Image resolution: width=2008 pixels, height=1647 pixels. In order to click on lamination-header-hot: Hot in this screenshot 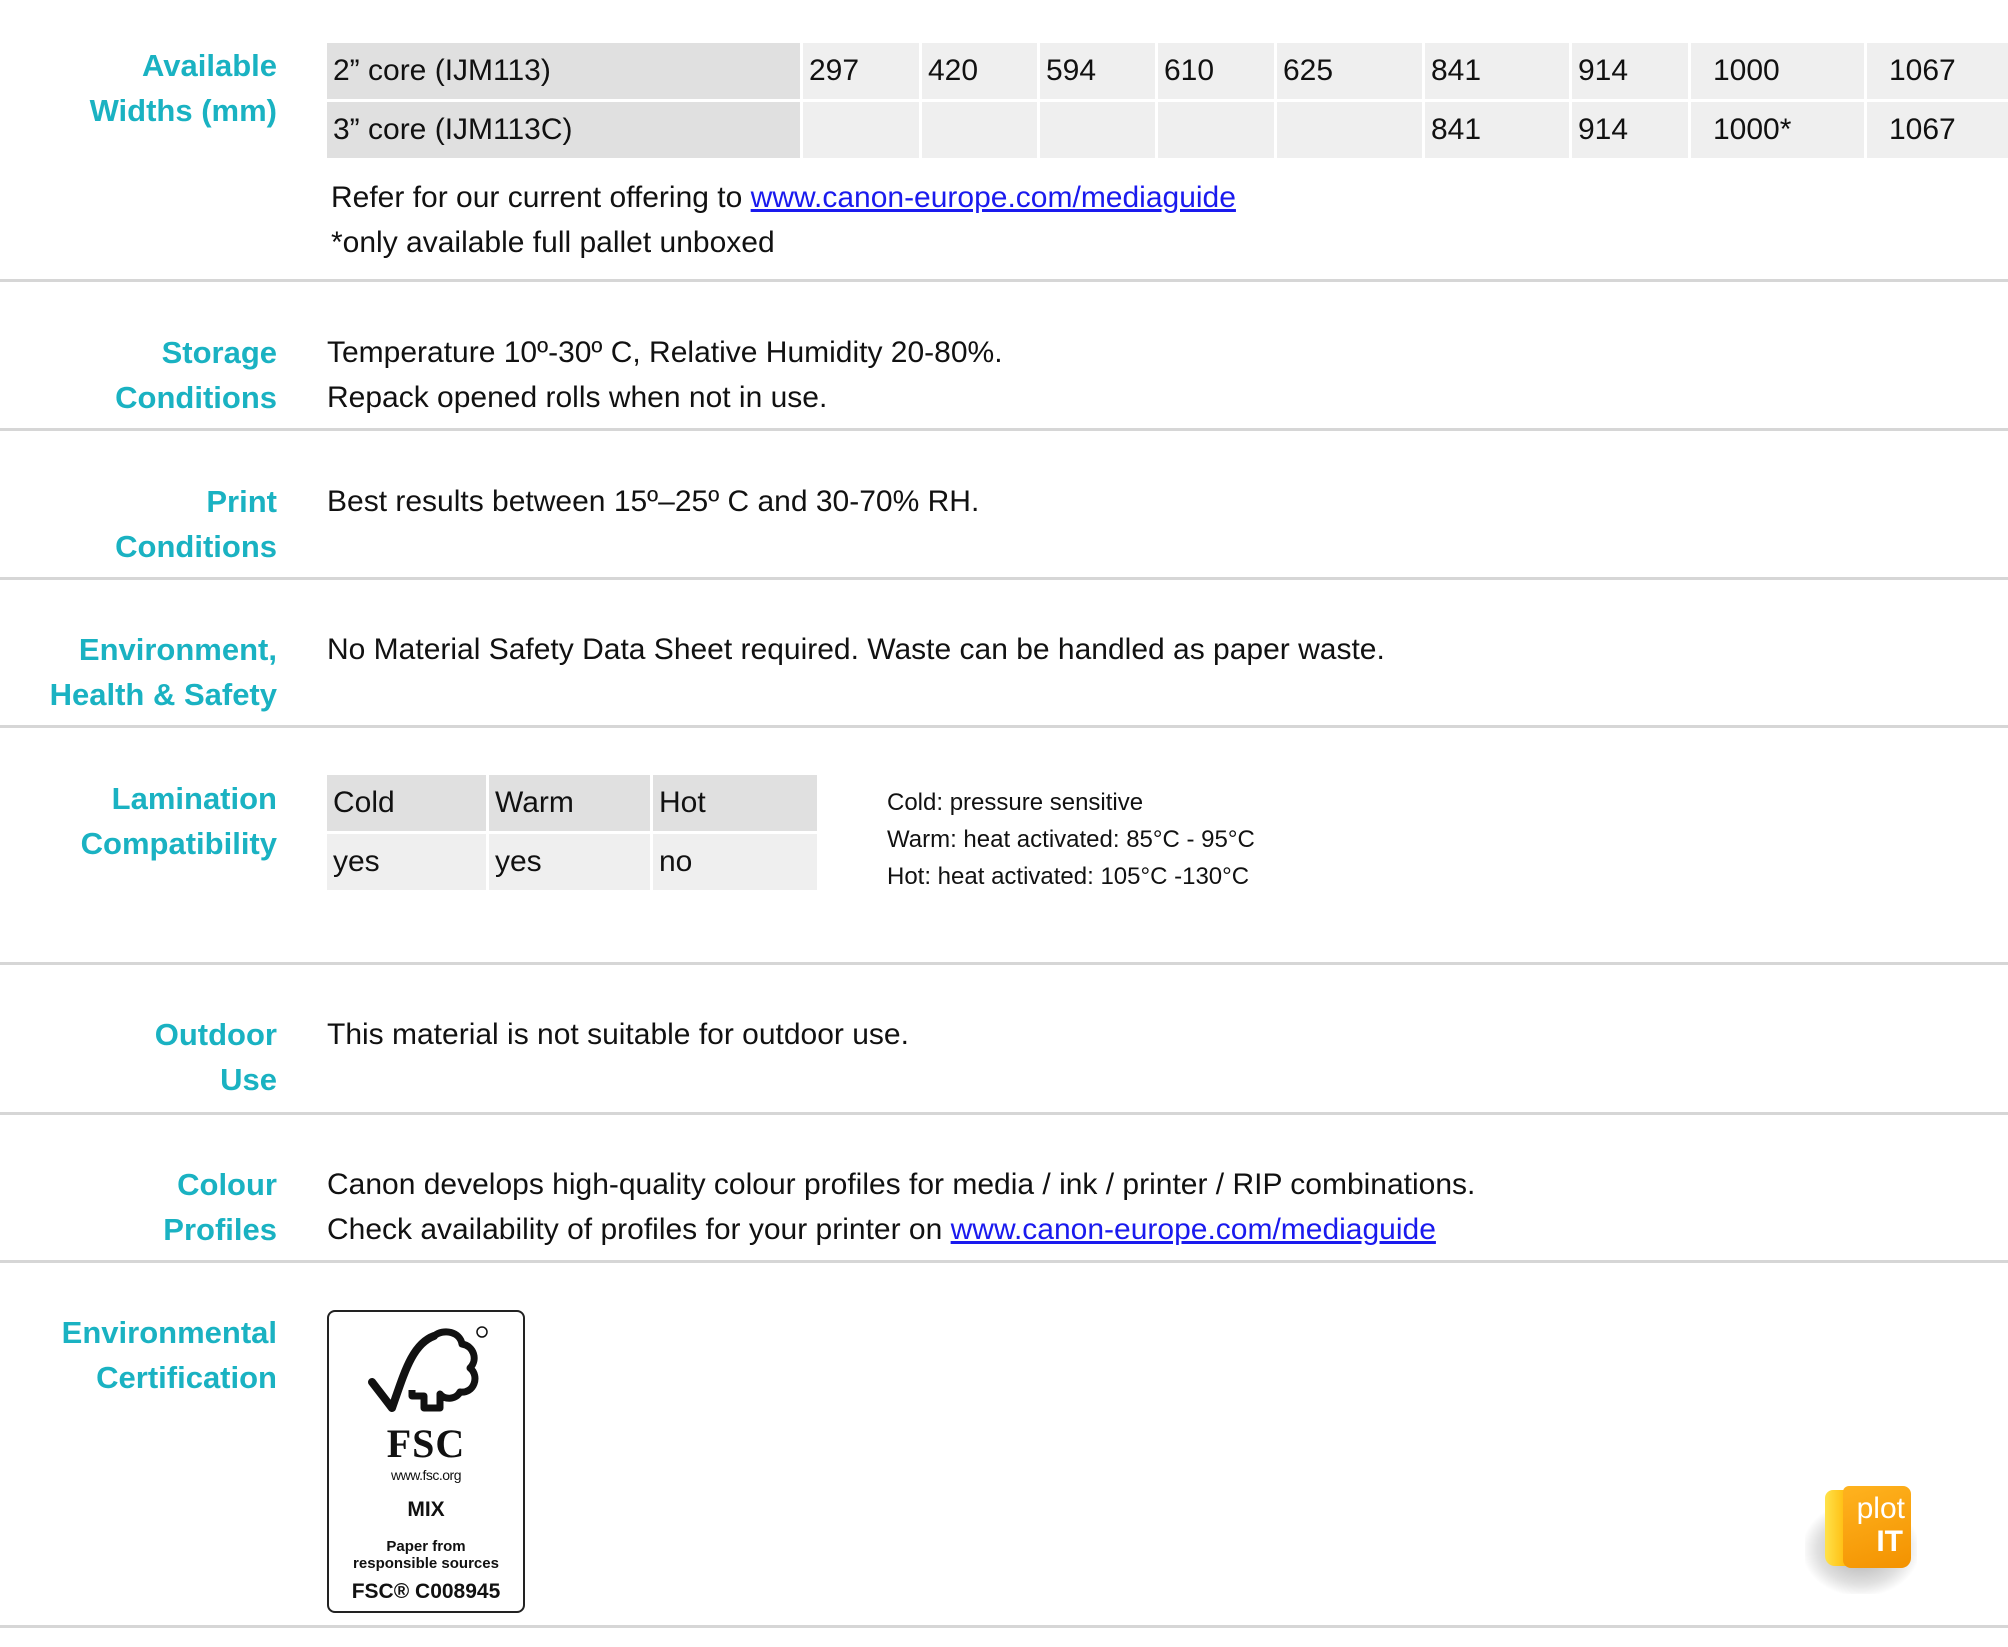, I will do `click(735, 803)`.